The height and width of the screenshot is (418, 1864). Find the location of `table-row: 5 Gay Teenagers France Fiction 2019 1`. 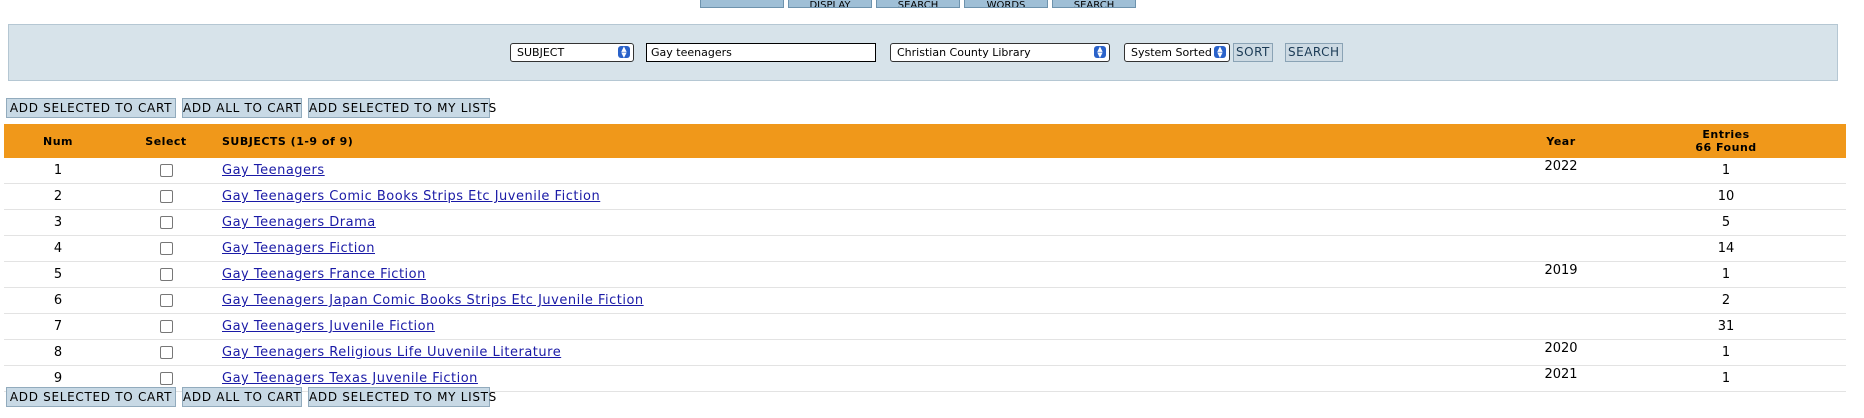

table-row: 5 Gay Teenagers France Fiction 2019 1 is located at coordinates (925, 274).